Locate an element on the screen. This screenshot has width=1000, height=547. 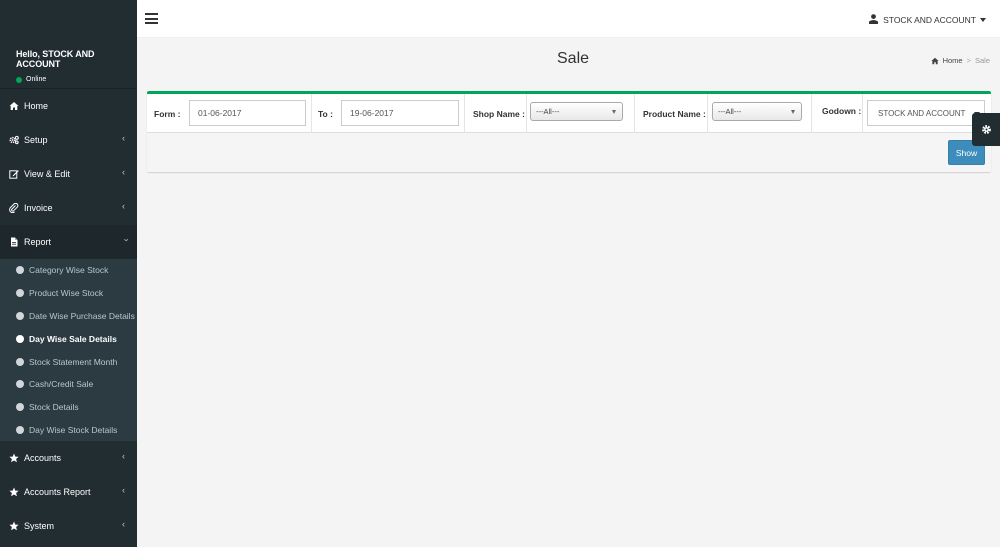
to-date-input: 19-06-2017 is located at coordinates (400, 113).